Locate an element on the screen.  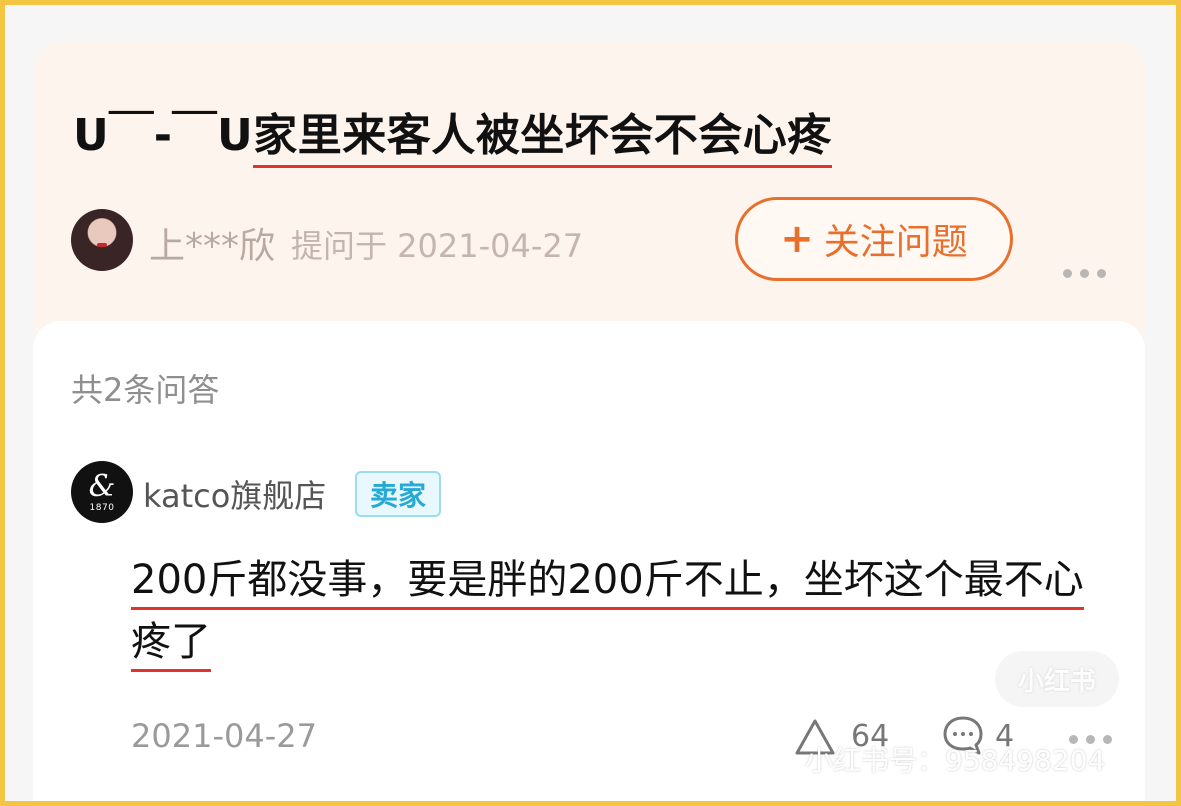
answer-count: 共2条问答 is located at coordinates (145, 390).